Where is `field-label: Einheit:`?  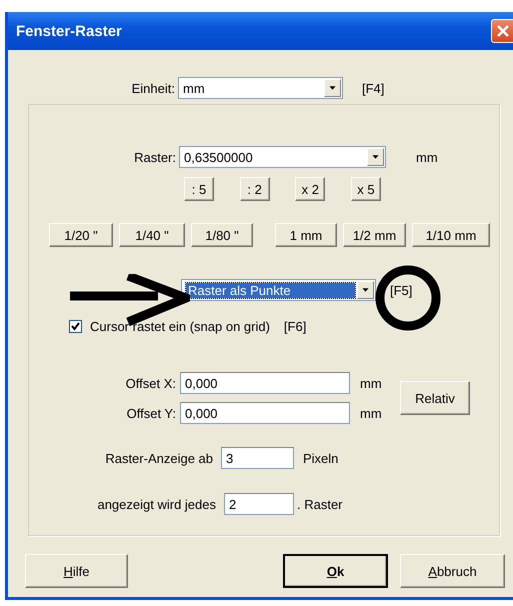 field-label: Einheit: is located at coordinates (152, 88).